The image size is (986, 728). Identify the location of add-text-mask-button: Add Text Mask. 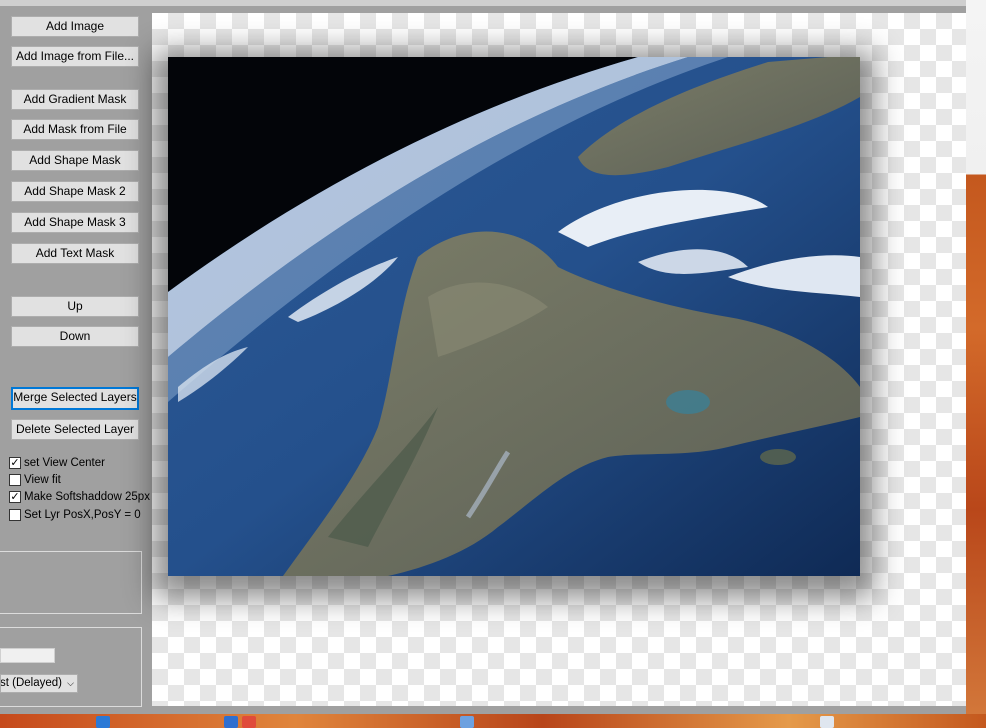
(75, 253).